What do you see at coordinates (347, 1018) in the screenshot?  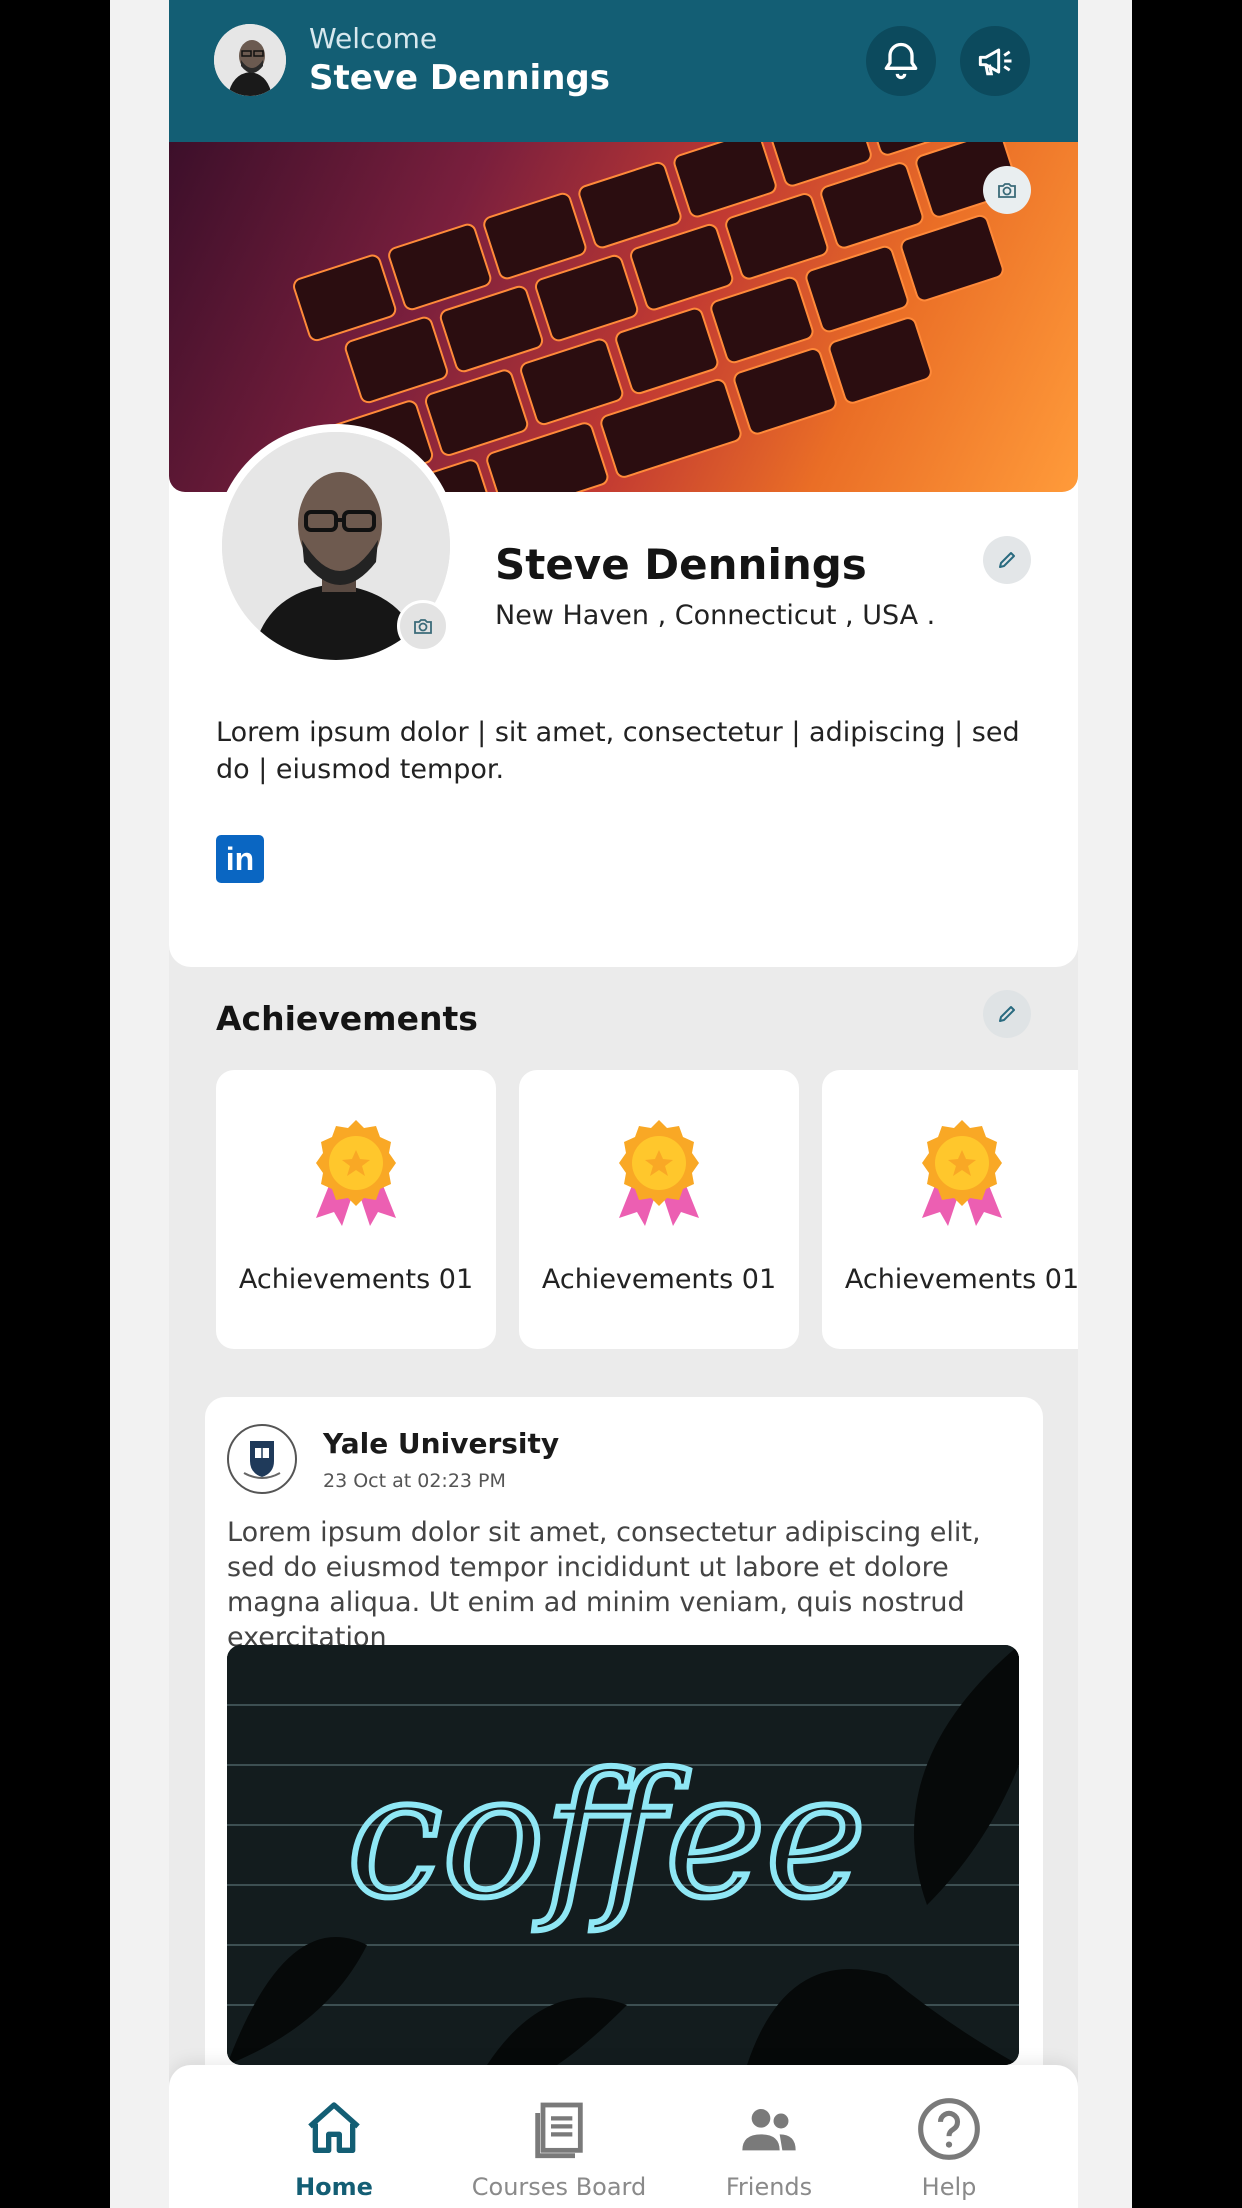 I see `achievements-title: Achievements` at bounding box center [347, 1018].